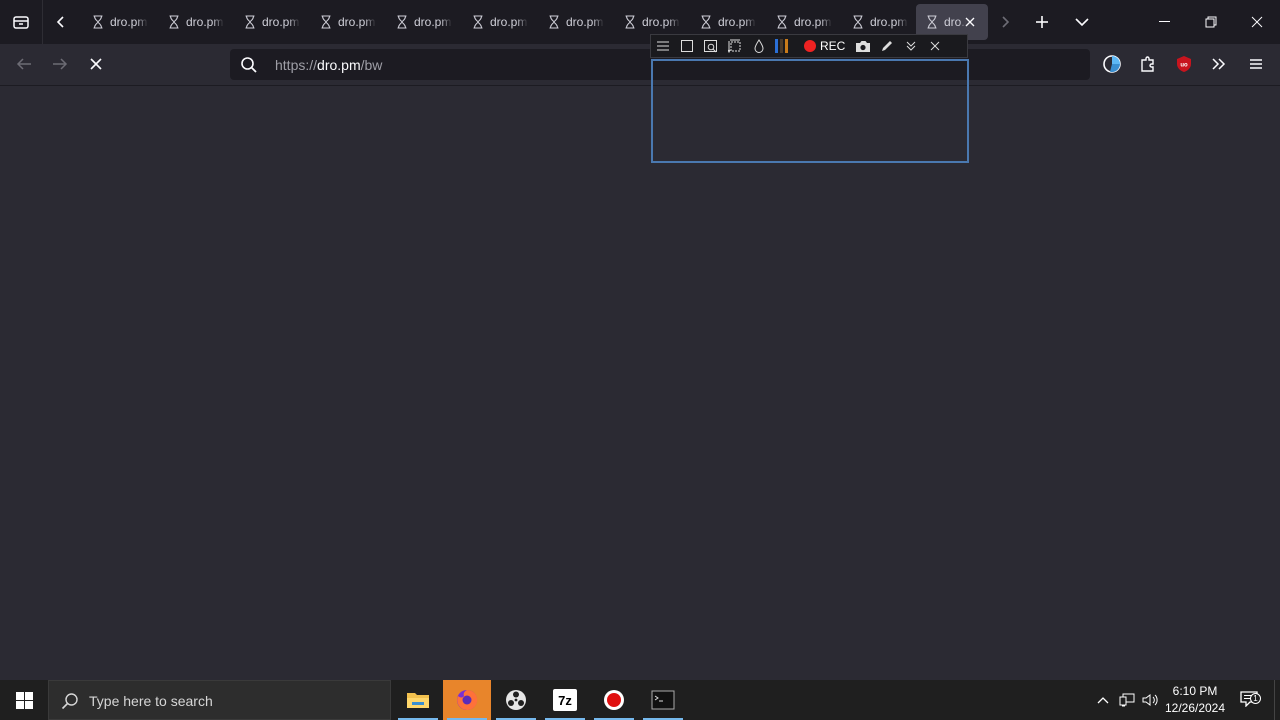  I want to click on capture-selection-region, so click(810, 111).